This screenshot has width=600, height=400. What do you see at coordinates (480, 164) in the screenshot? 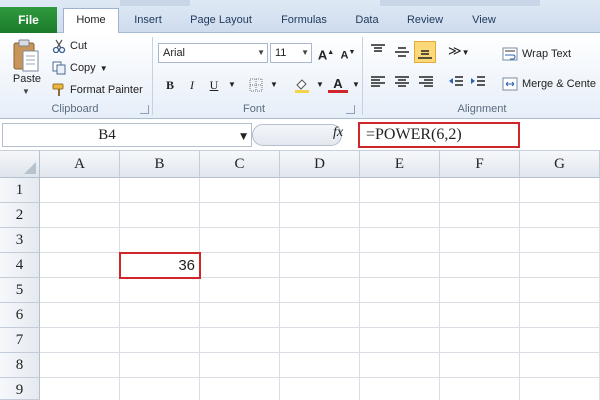
I see `column-header-f: F` at bounding box center [480, 164].